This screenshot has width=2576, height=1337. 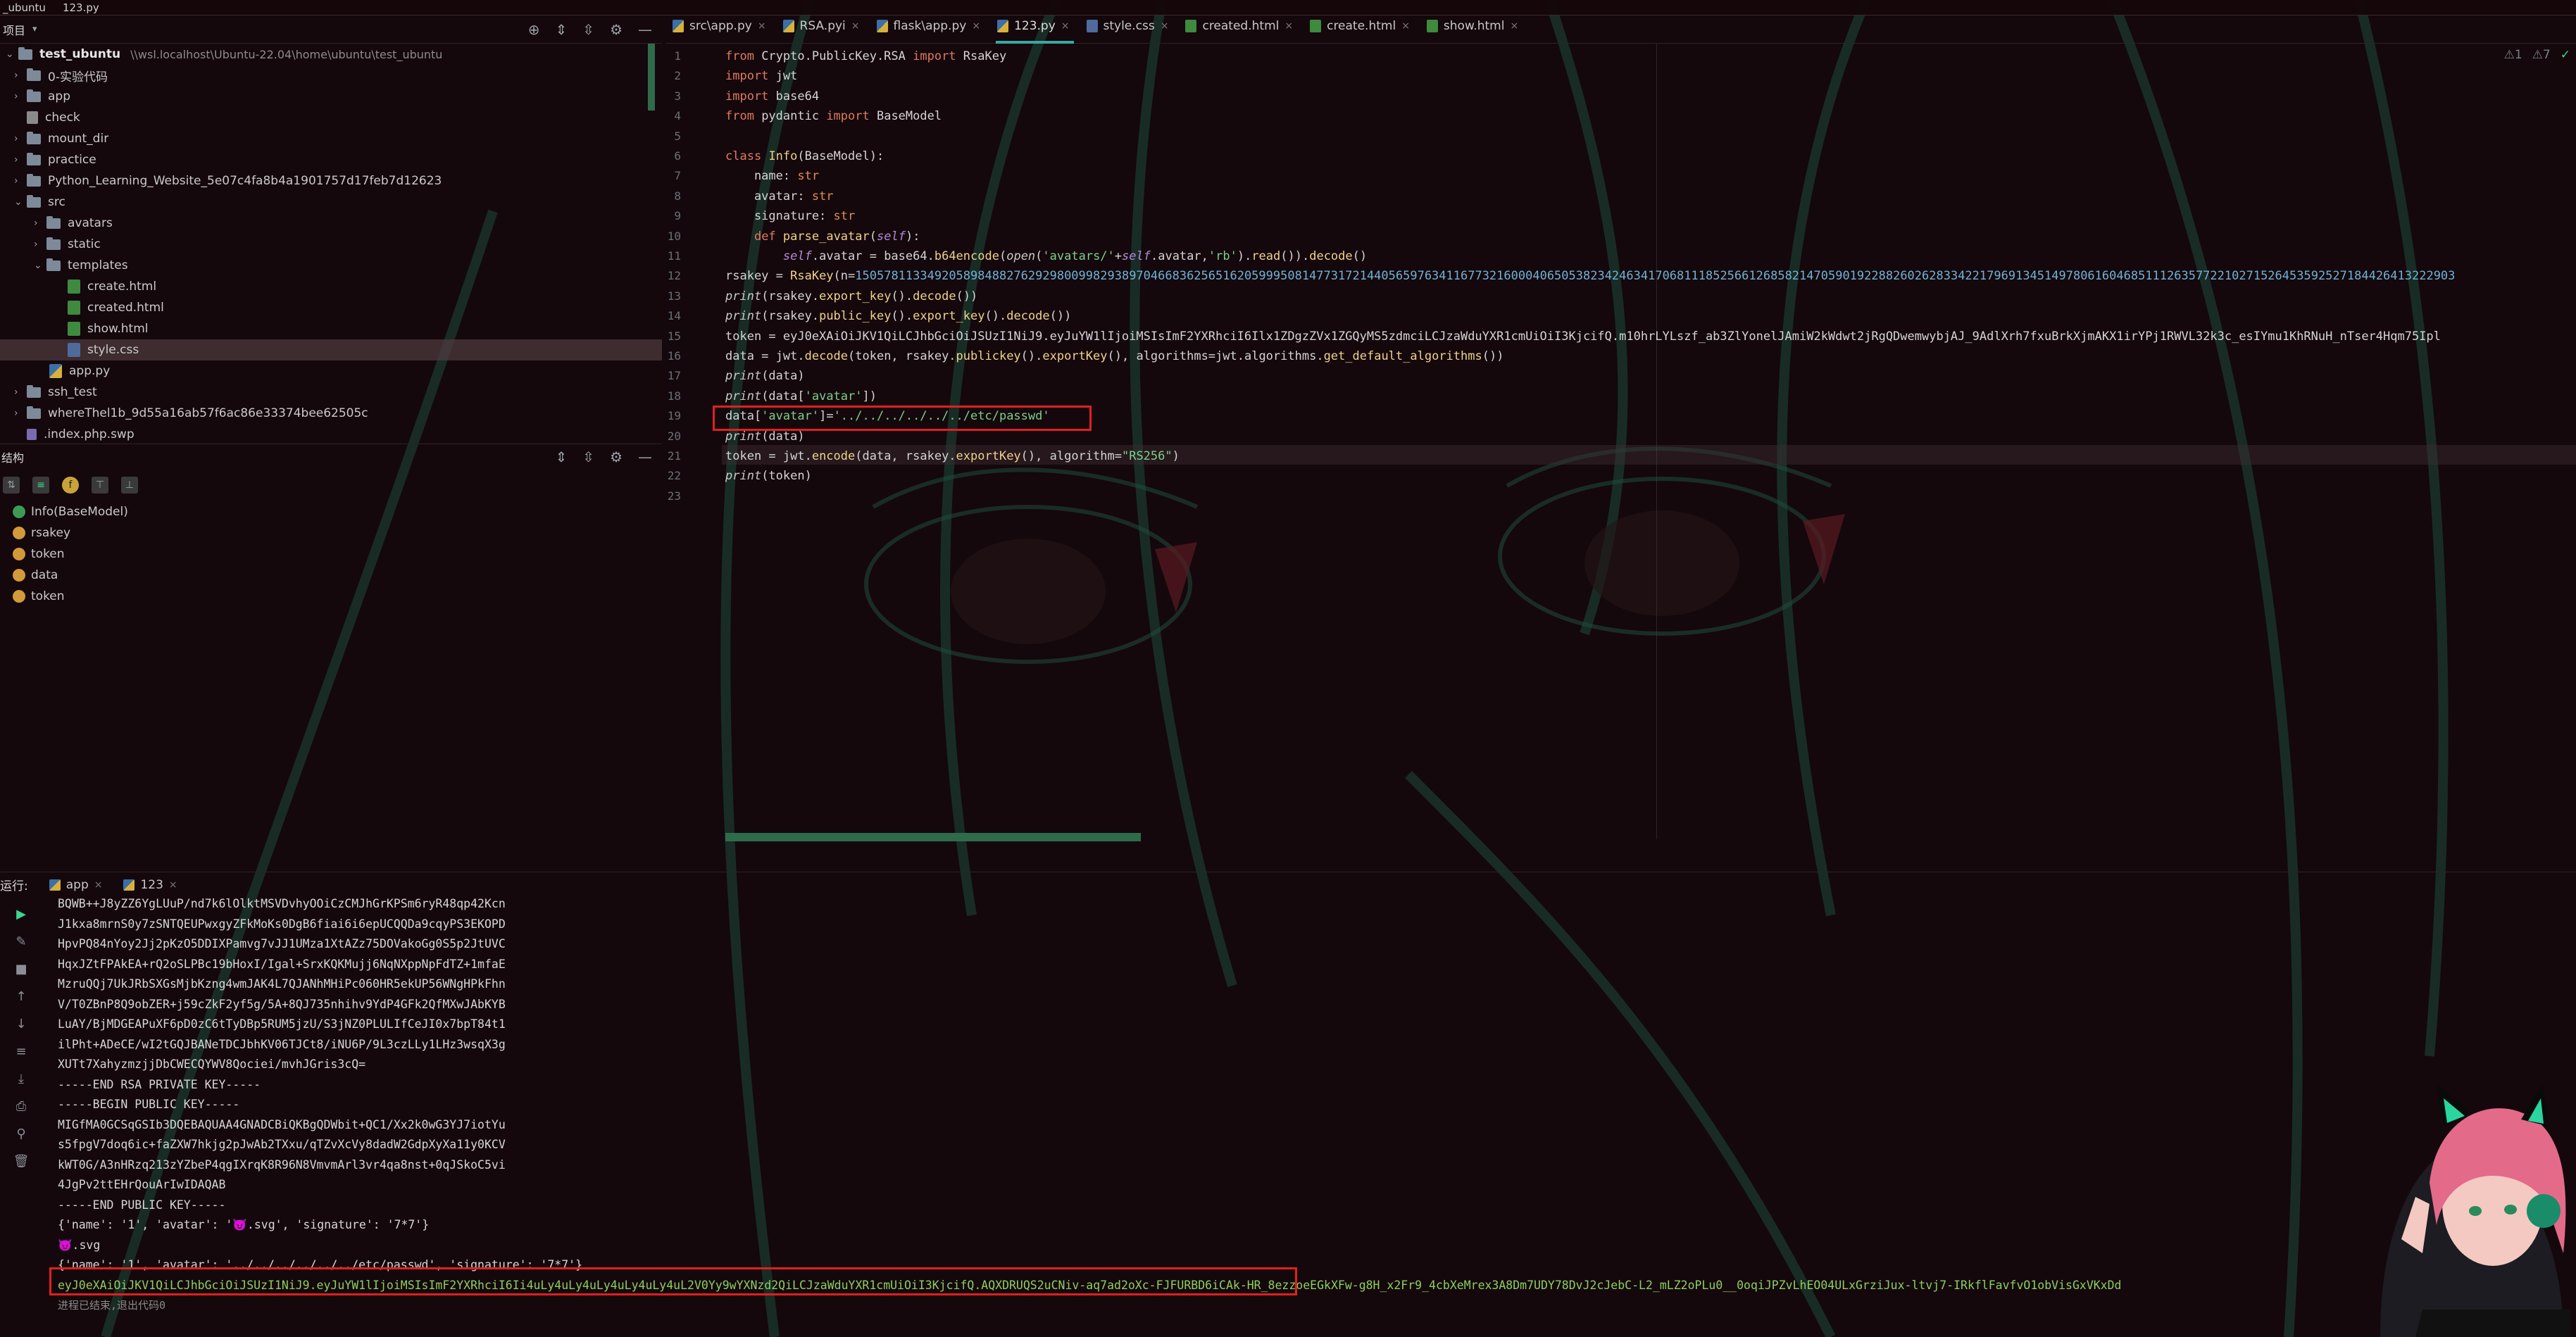 I want to click on tree-item: ⌄ src, so click(x=39, y=202).